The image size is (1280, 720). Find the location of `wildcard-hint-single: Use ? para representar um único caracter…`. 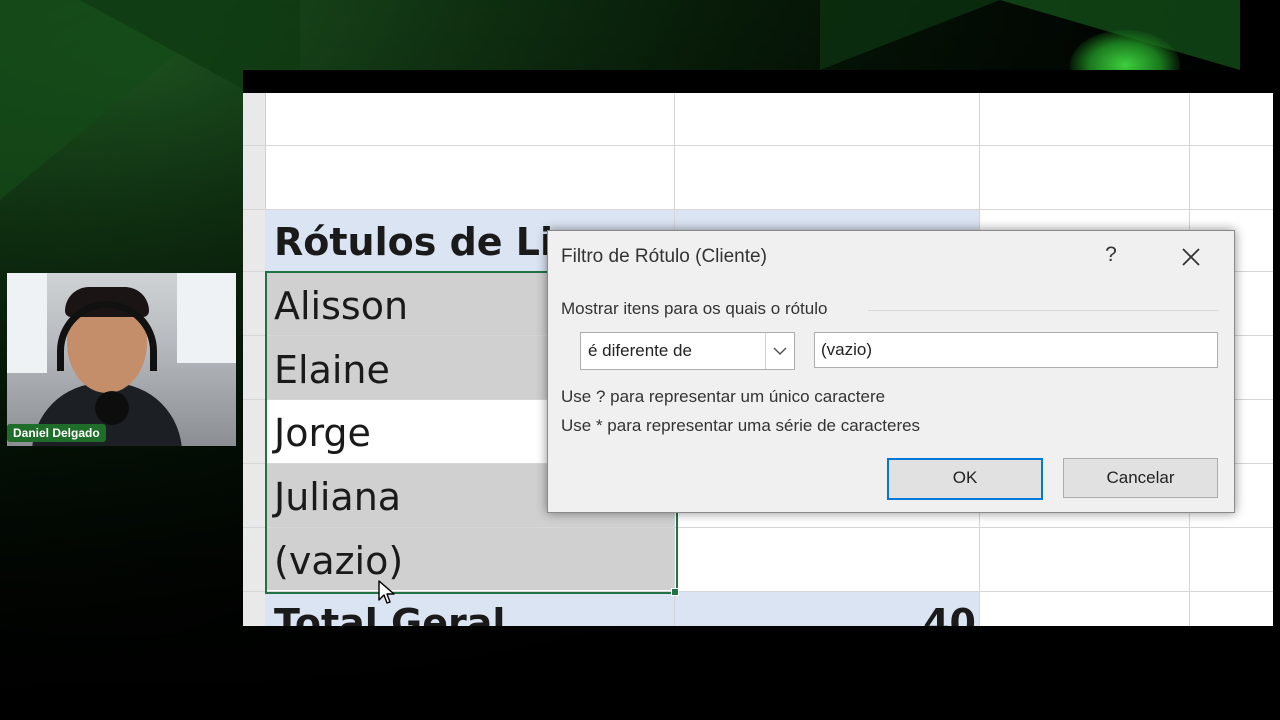

wildcard-hint-single: Use ? para representar um único caracter… is located at coordinates (723, 396).